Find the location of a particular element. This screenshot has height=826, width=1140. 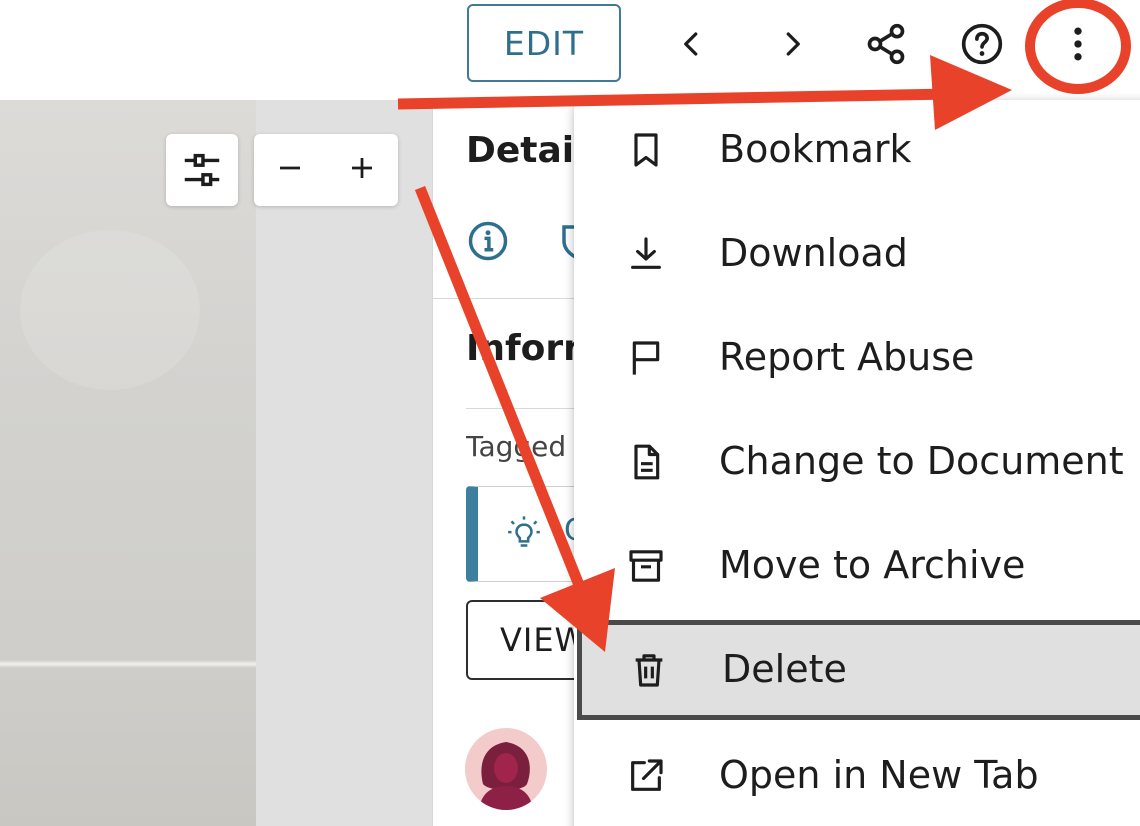

flag-icon is located at coordinates (646, 358).